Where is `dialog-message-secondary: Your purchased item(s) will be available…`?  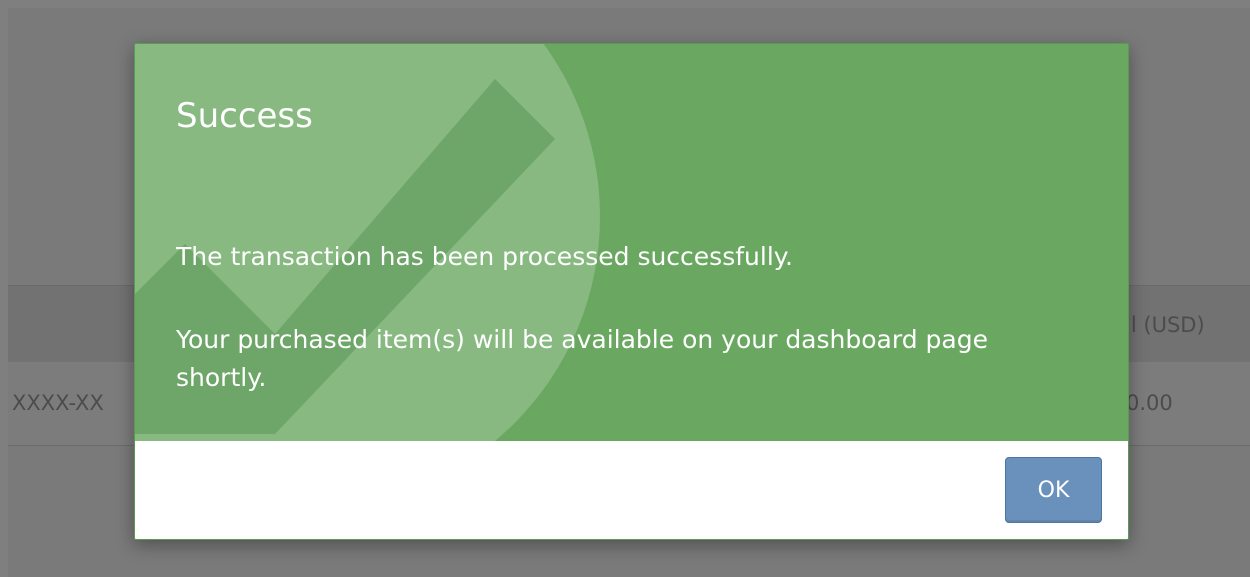 dialog-message-secondary: Your purchased item(s) will be available… is located at coordinates (582, 358).